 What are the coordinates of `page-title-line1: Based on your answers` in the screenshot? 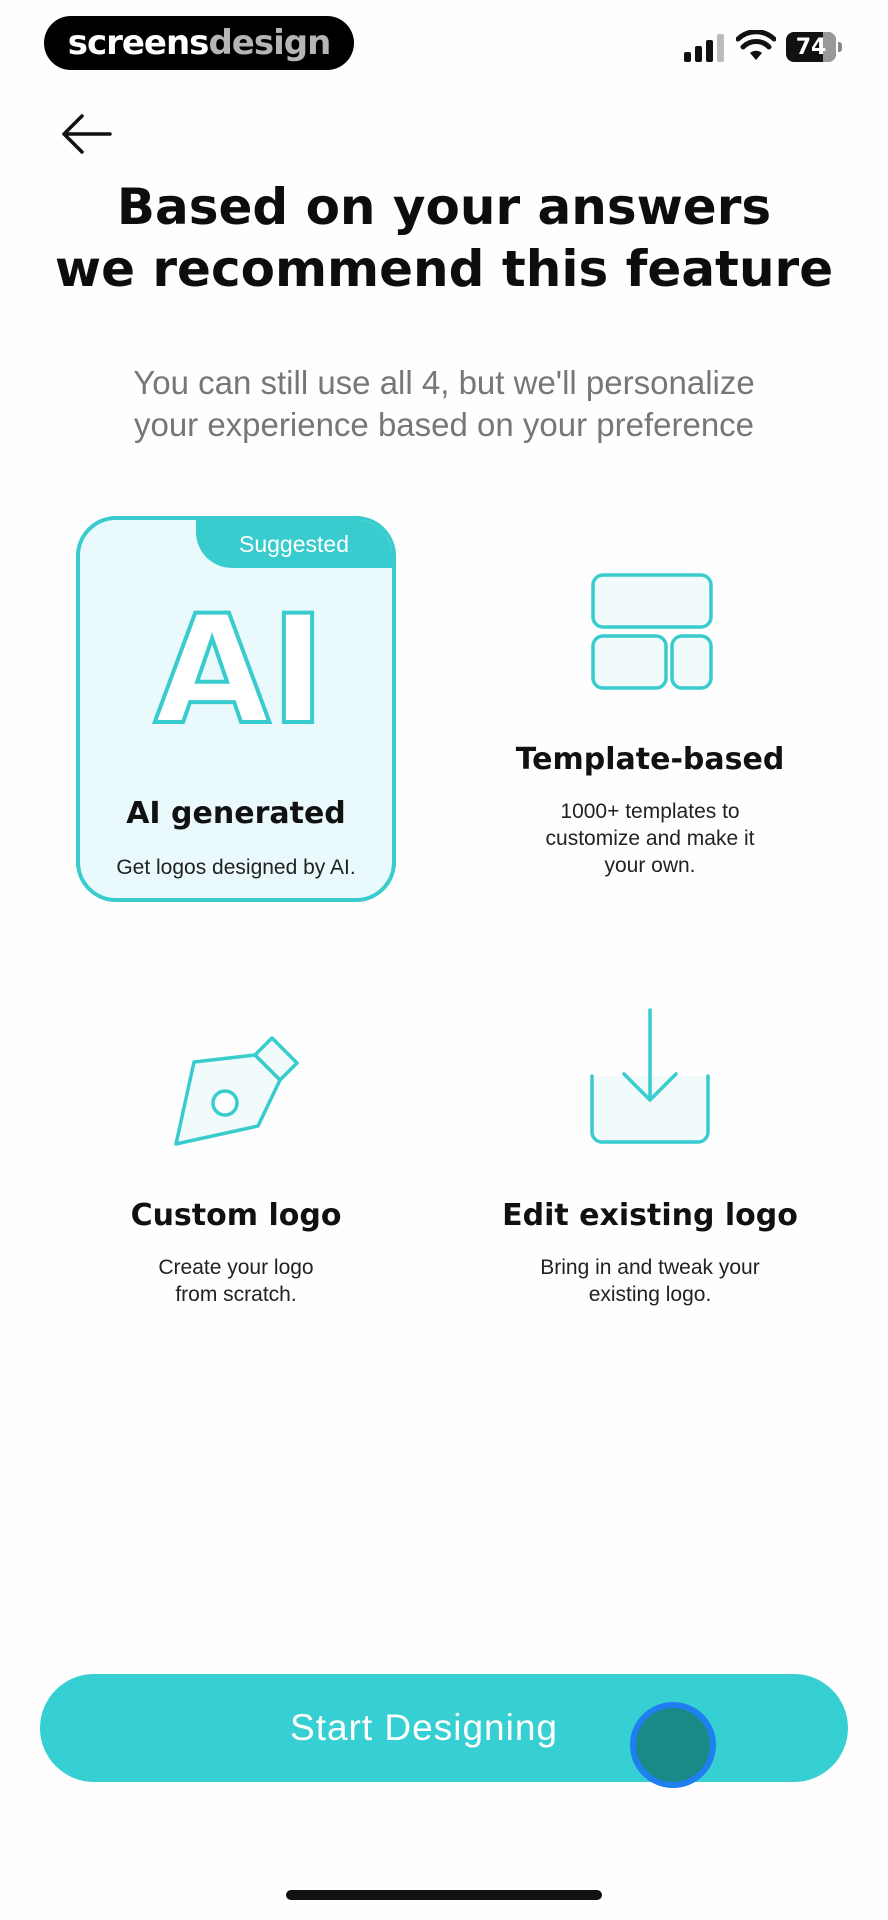 It's located at (444, 207).